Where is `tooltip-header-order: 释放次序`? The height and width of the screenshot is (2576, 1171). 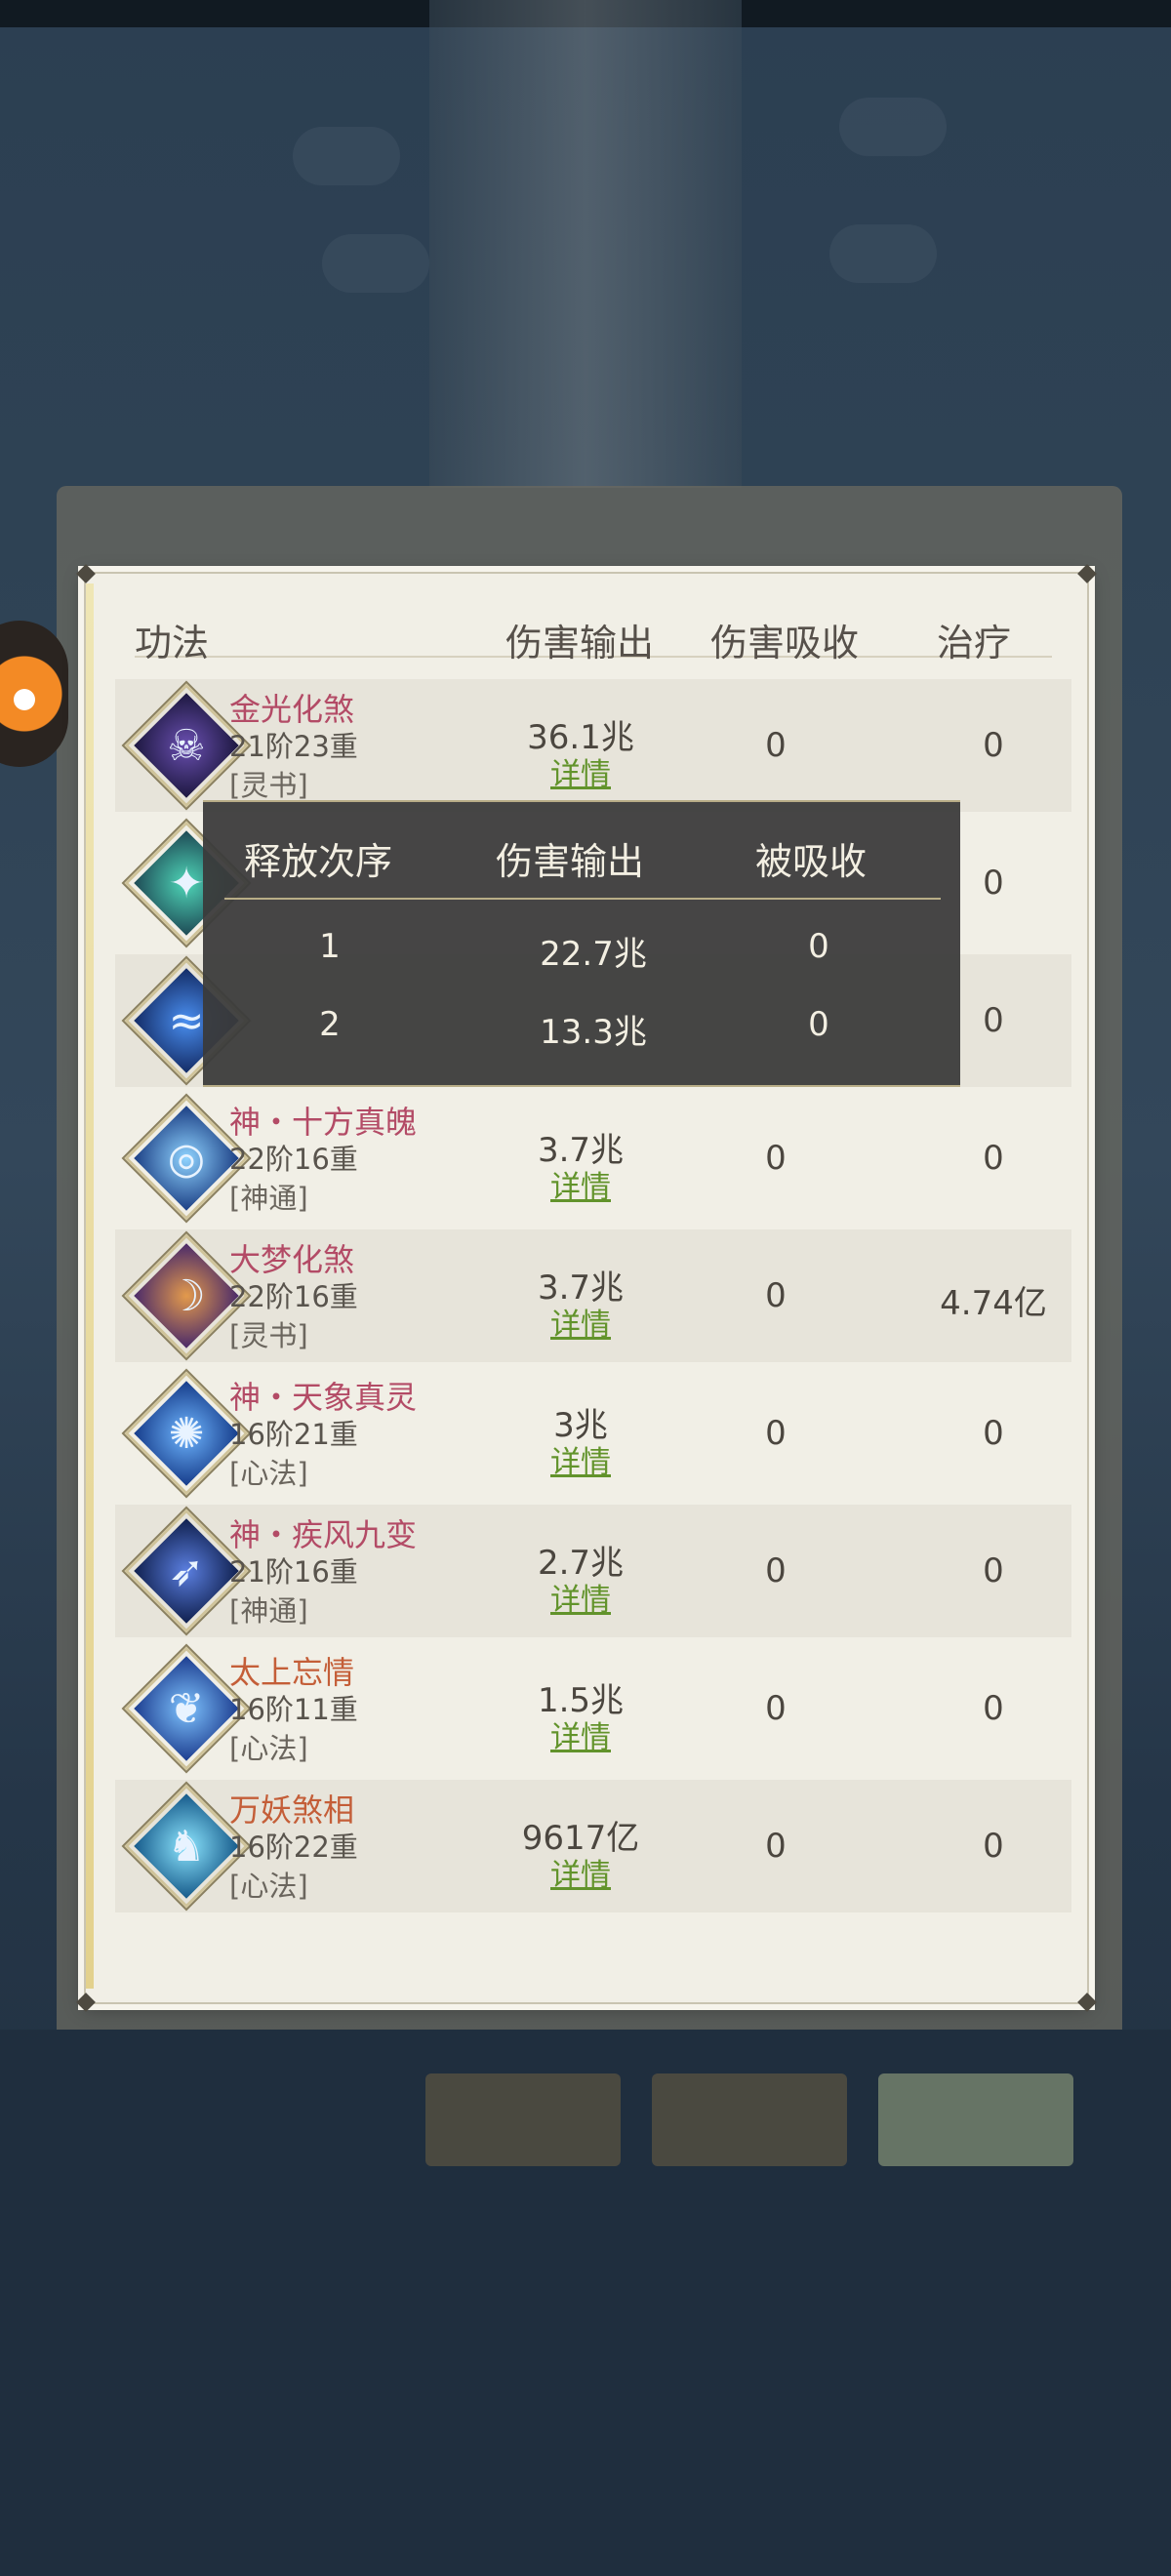 tooltip-header-order: 释放次序 is located at coordinates (318, 861).